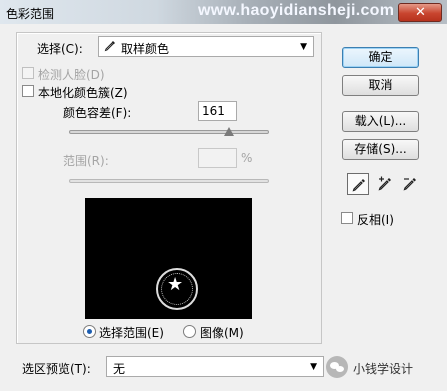 The image size is (447, 391). I want to click on radio-image-label: 图像(M), so click(222, 333).